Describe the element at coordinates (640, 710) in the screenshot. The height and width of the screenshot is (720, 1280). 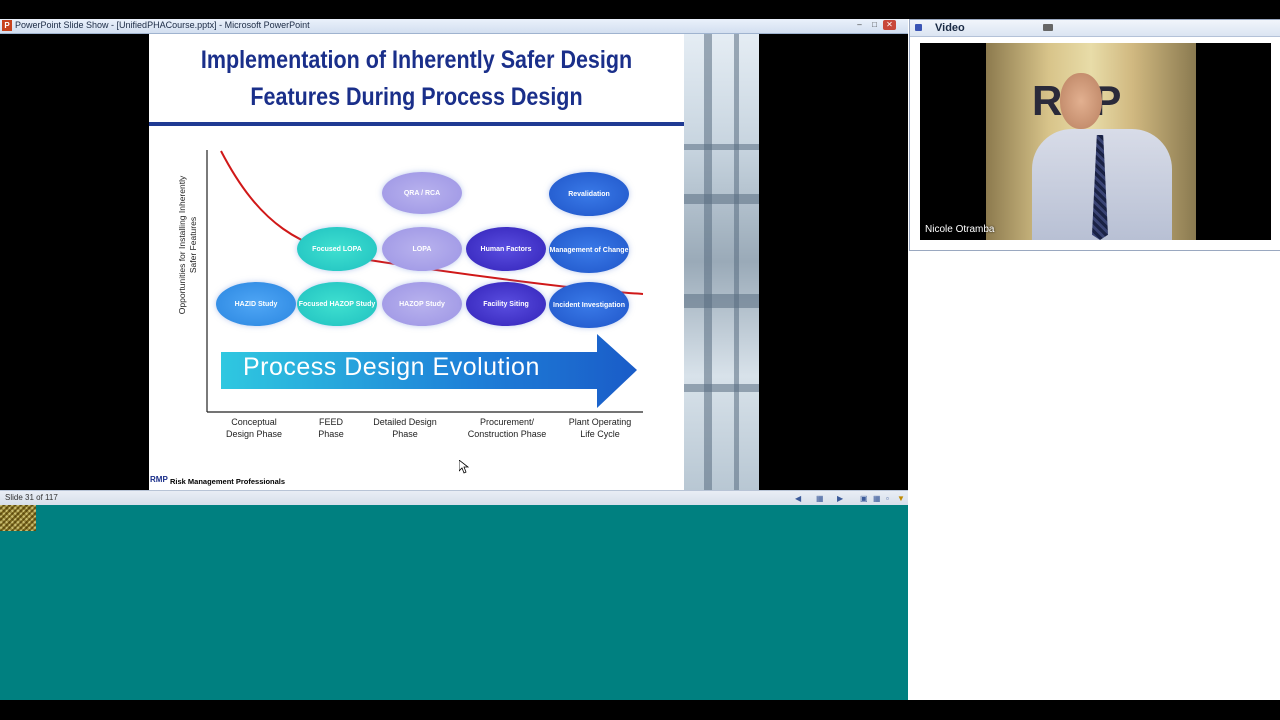
I see `screen-bottom-bar` at that location.